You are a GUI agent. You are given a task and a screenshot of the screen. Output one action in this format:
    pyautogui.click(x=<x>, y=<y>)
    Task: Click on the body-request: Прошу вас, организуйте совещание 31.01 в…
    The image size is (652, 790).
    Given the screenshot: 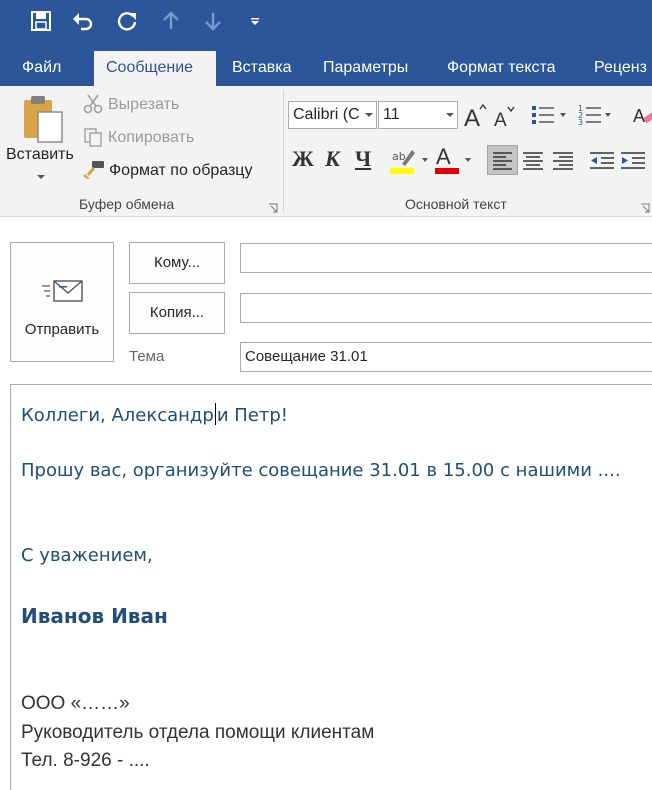 What is the action you would take?
    pyautogui.click(x=321, y=470)
    